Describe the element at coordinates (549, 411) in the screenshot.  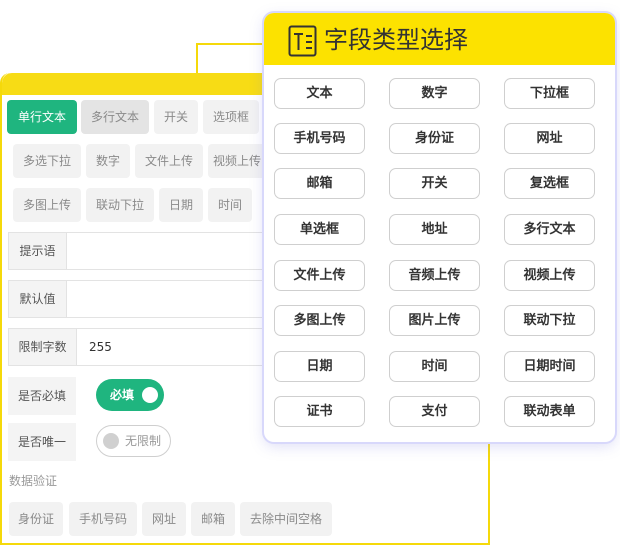
I see `field-type-option: 联动表单` at that location.